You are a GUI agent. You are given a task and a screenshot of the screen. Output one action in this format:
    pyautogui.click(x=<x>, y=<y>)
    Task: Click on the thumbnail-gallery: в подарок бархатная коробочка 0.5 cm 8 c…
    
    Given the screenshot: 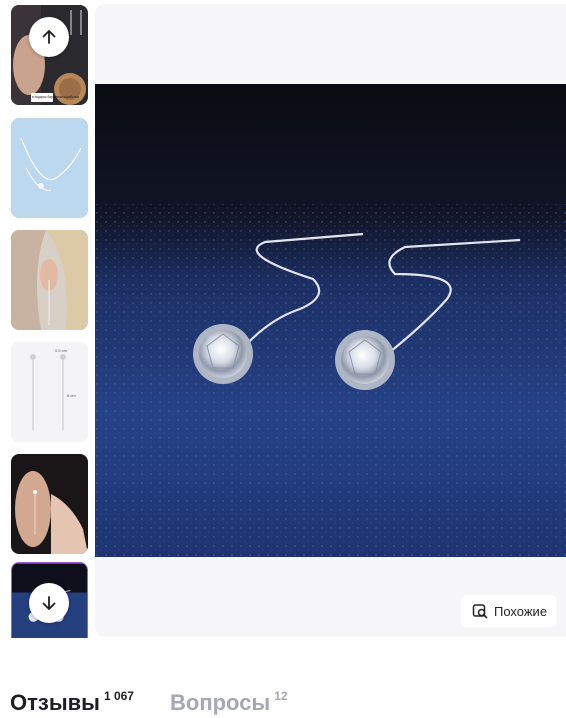 What is the action you would take?
    pyautogui.click(x=50, y=321)
    